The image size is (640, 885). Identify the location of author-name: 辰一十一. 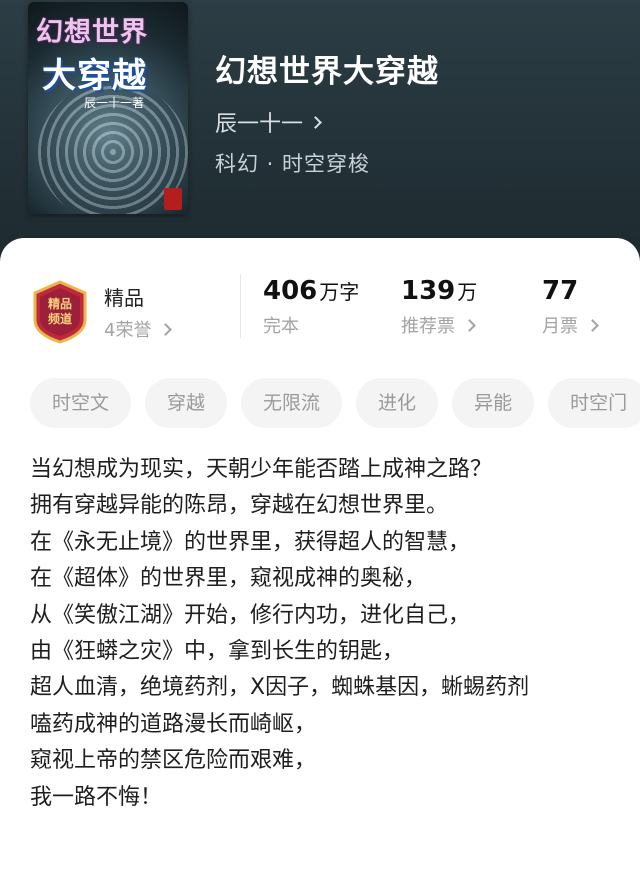
(259, 124).